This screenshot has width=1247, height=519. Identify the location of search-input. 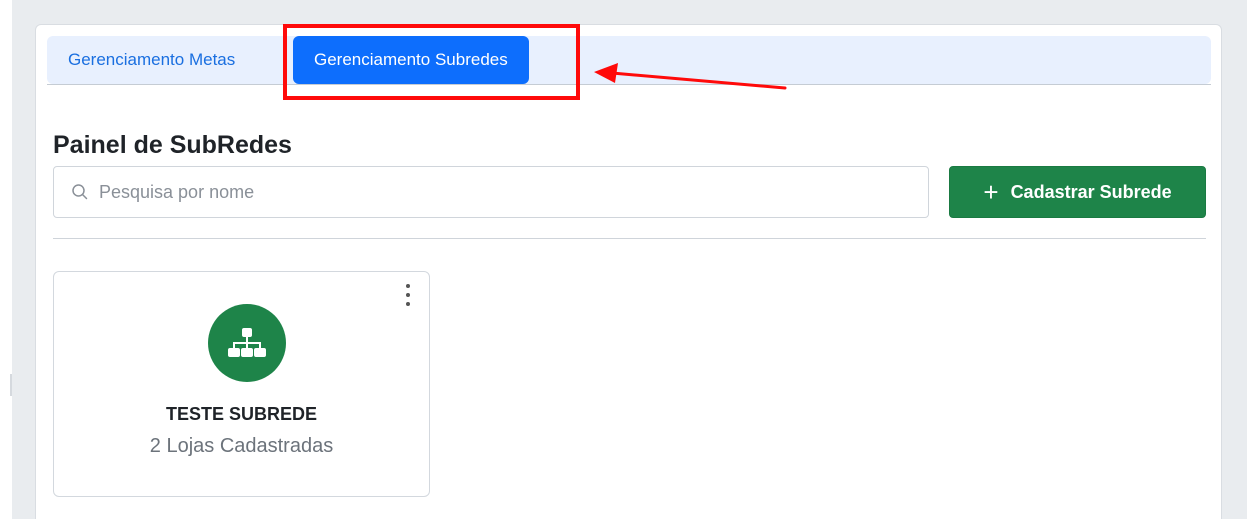
(489, 192).